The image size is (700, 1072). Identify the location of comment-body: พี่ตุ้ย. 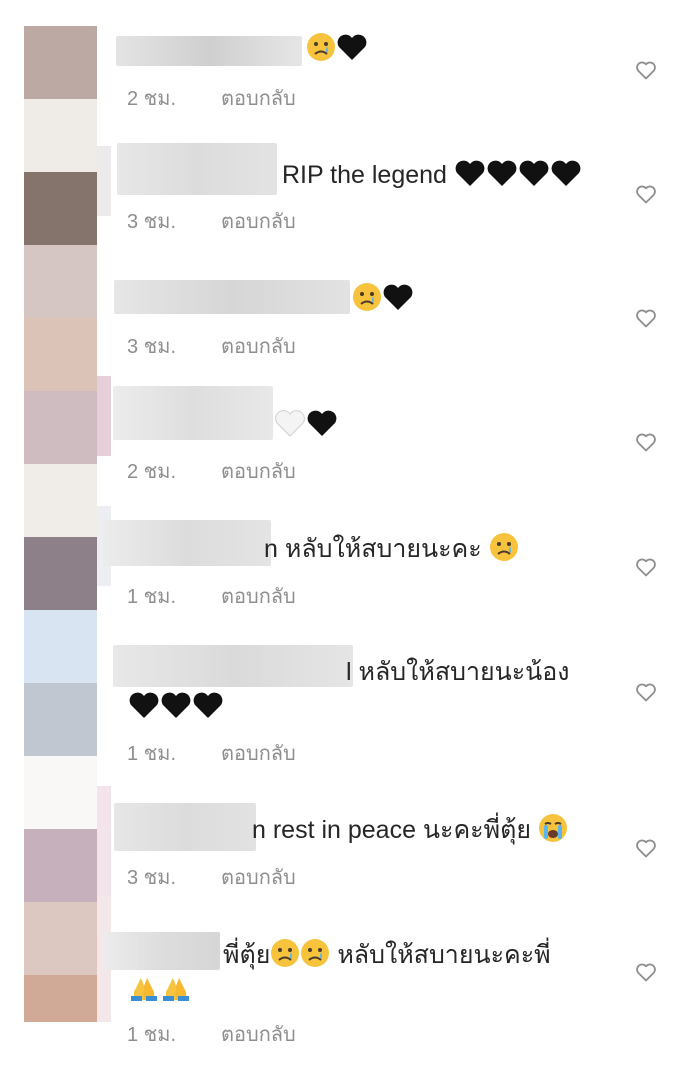
(247, 955).